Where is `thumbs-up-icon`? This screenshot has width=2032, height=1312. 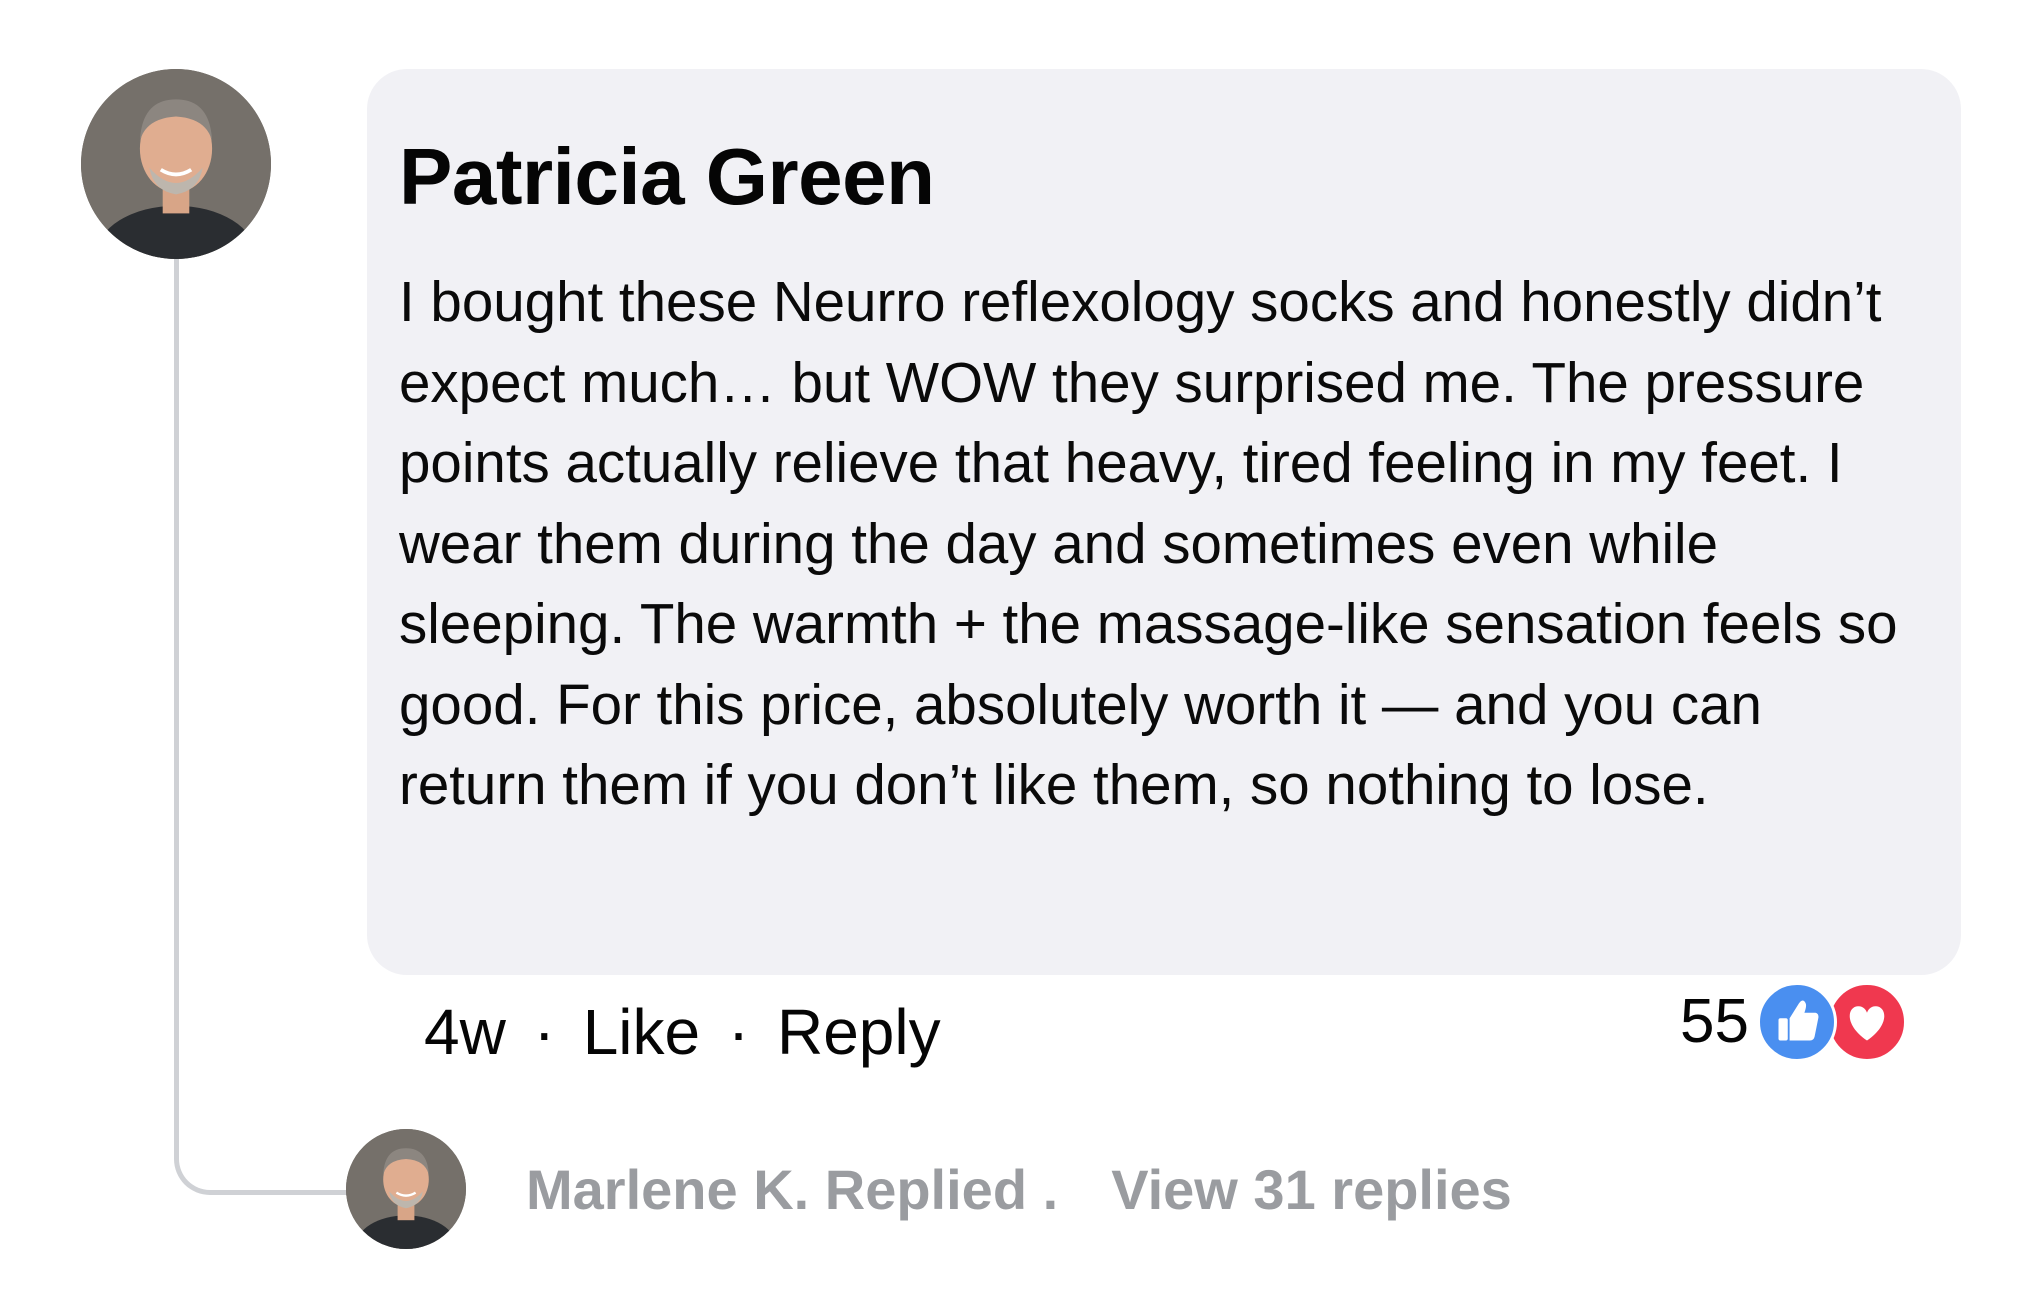 thumbs-up-icon is located at coordinates (1796, 1022).